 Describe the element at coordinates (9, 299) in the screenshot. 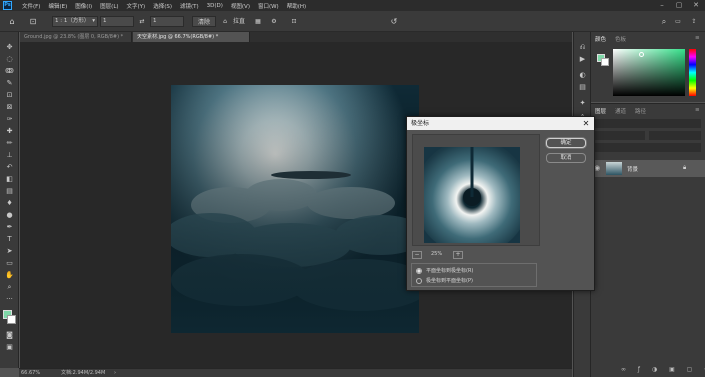

I see `more-tools-icon: ···` at that location.